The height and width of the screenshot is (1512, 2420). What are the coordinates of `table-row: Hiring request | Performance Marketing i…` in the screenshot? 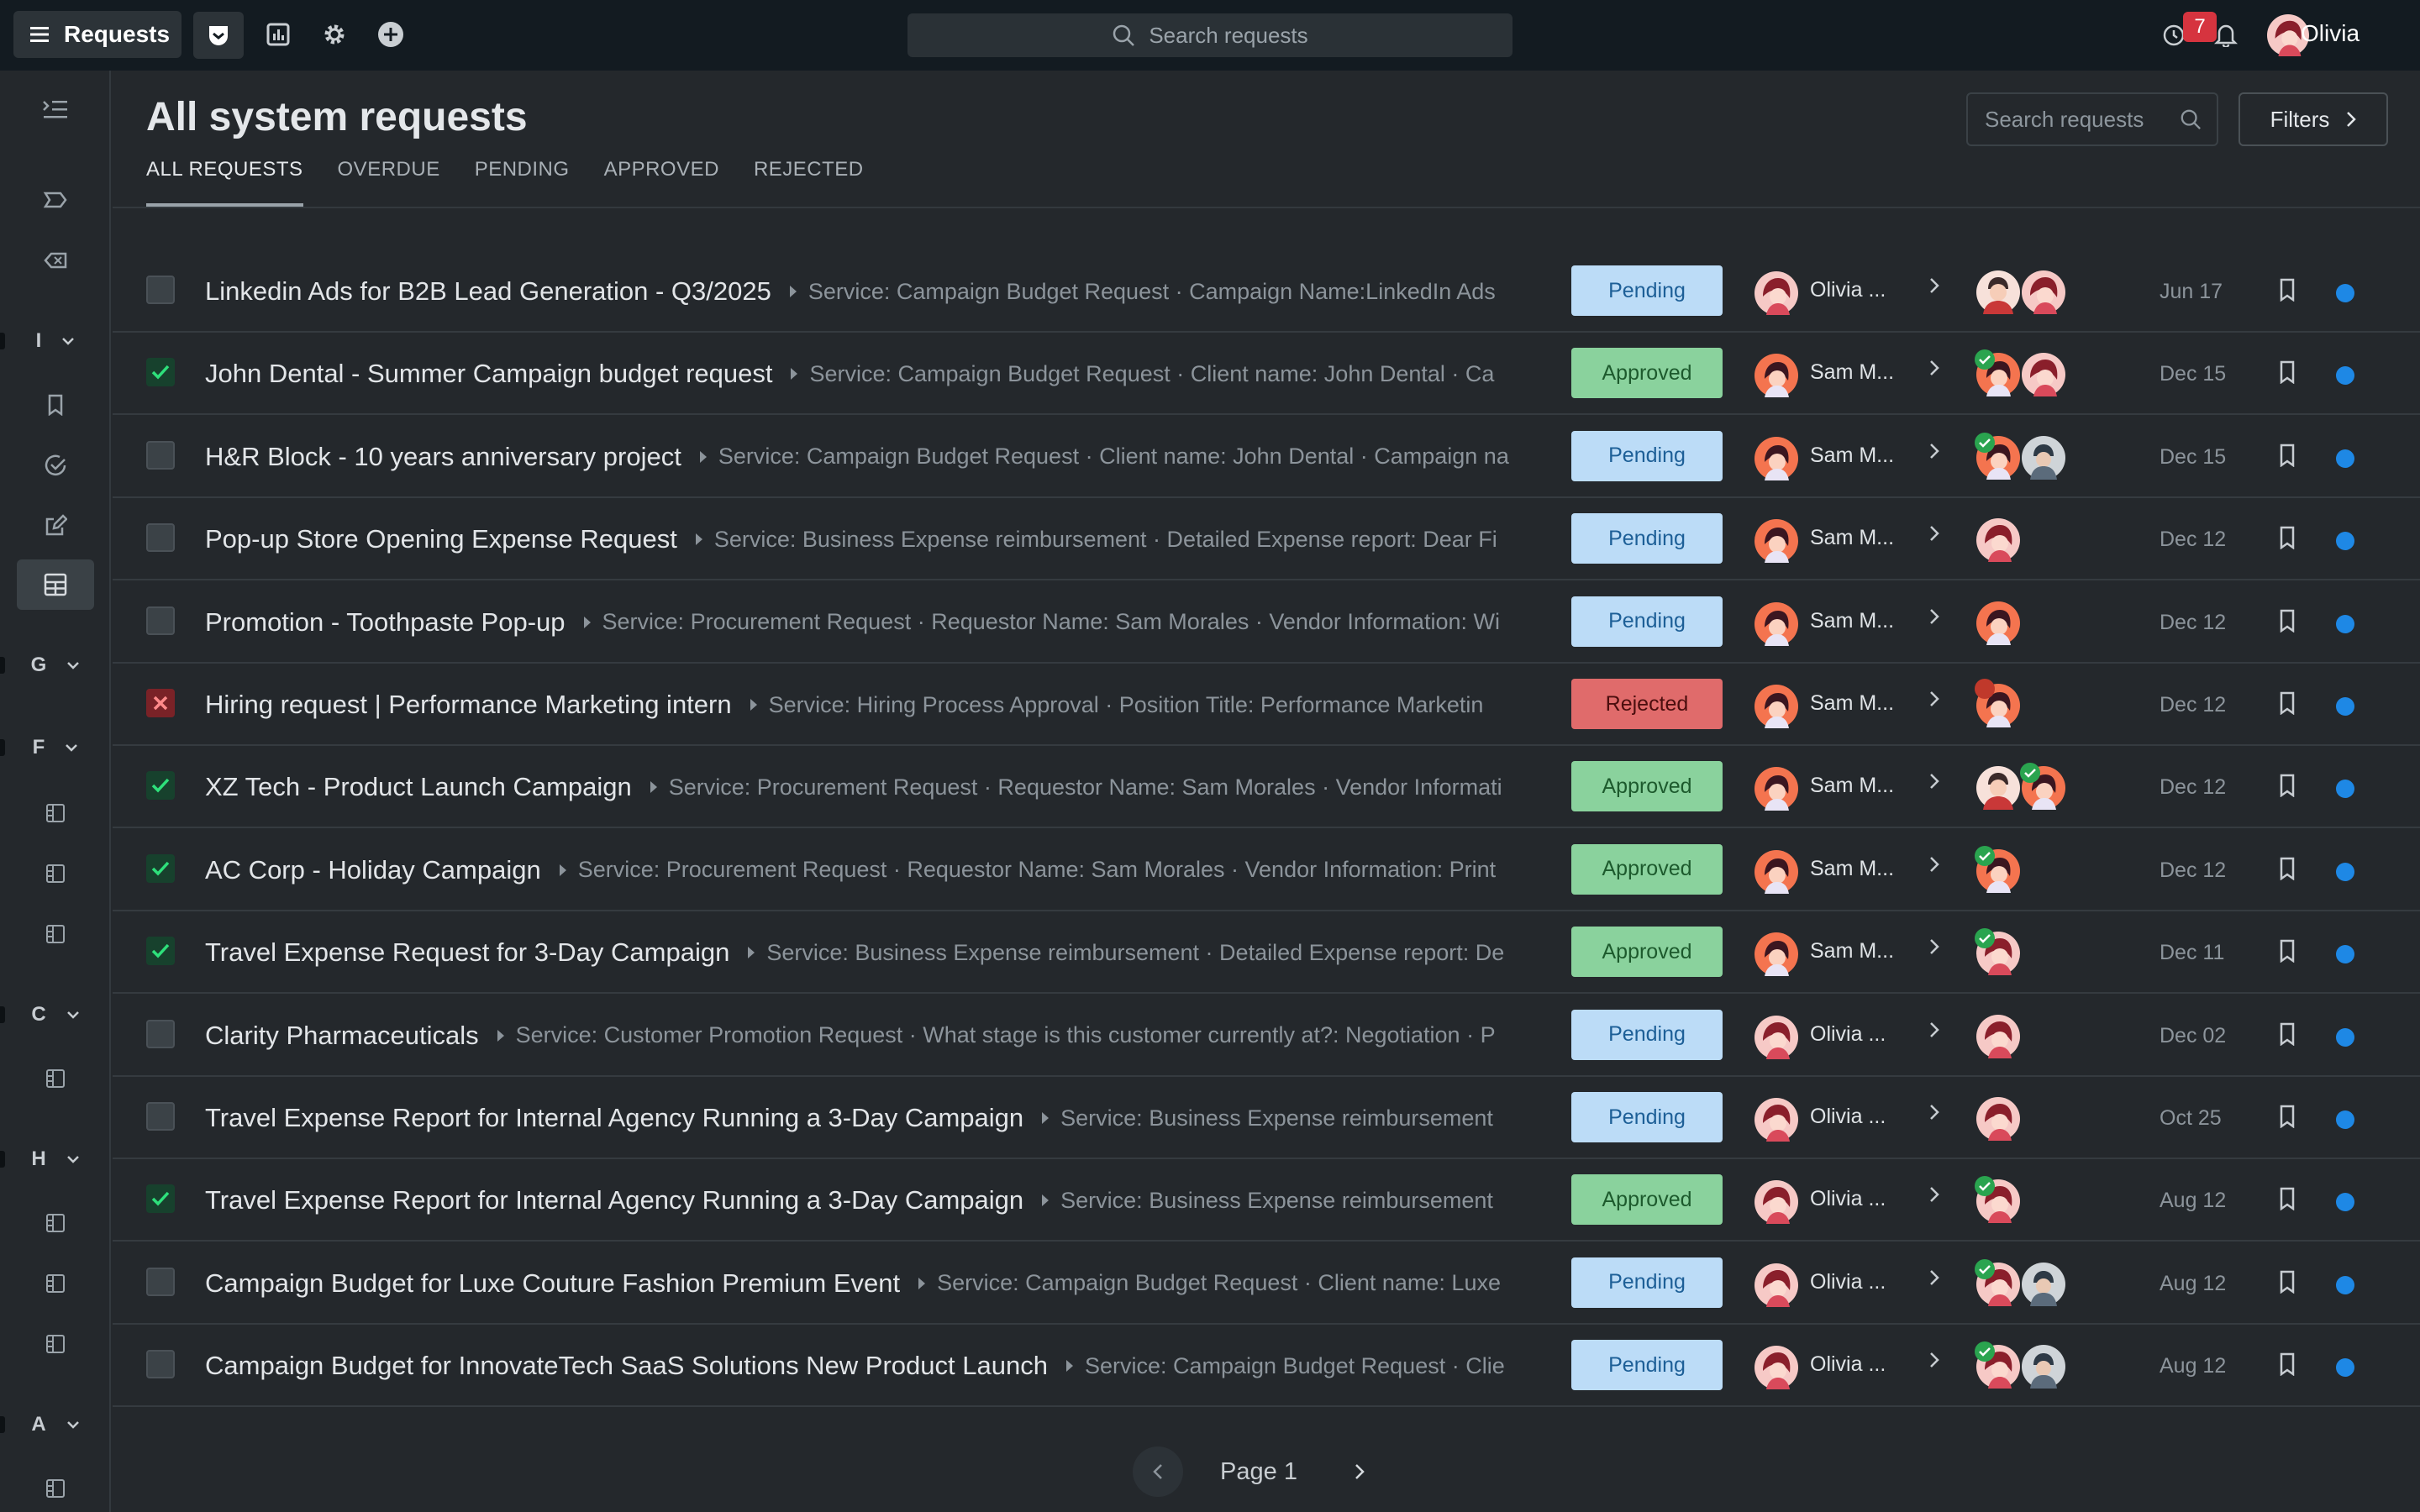 It's located at (1266, 705).